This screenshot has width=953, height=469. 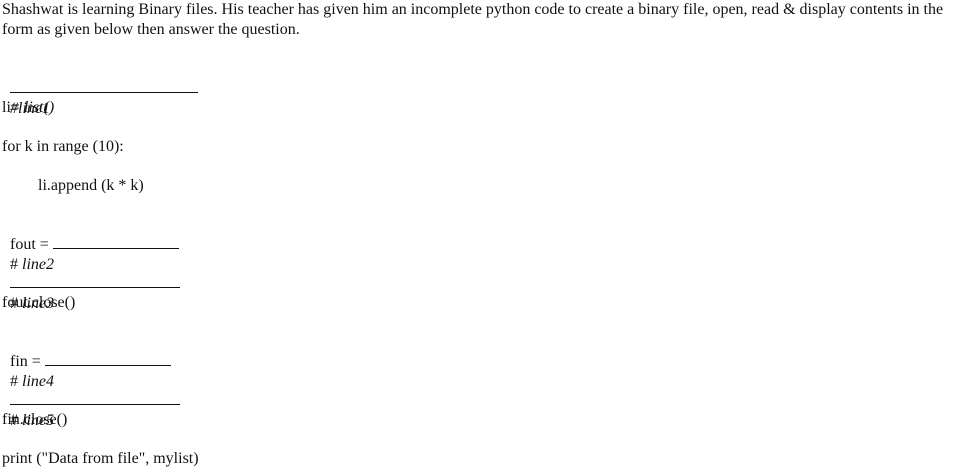 What do you see at coordinates (95, 281) in the screenshot?
I see `answer-blank-line3` at bounding box center [95, 281].